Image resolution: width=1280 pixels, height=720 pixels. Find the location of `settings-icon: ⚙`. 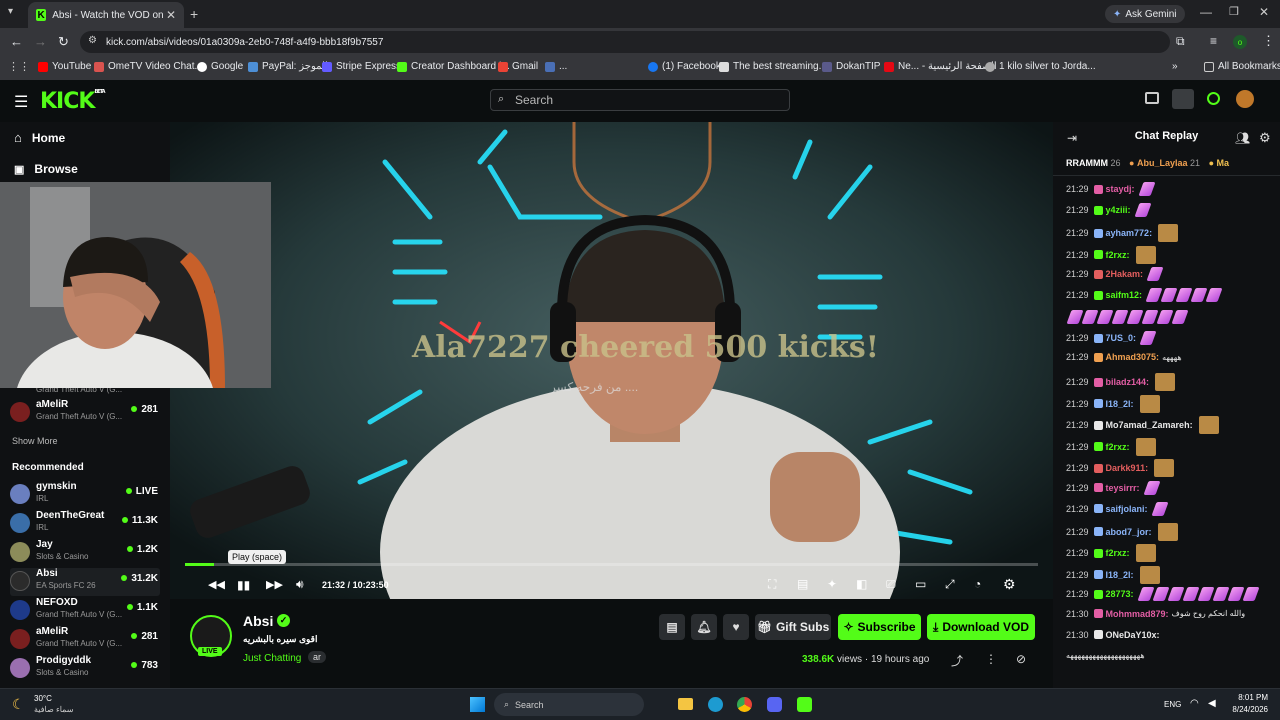

settings-icon: ⚙ is located at coordinates (1009, 584).